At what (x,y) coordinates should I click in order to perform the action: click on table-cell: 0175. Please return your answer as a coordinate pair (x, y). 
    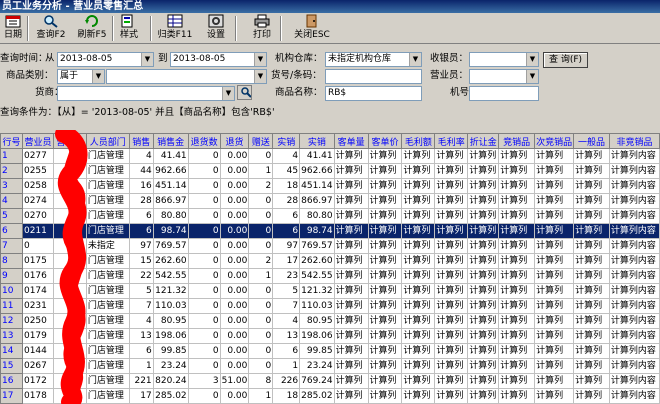
    Looking at the image, I should click on (37, 261).